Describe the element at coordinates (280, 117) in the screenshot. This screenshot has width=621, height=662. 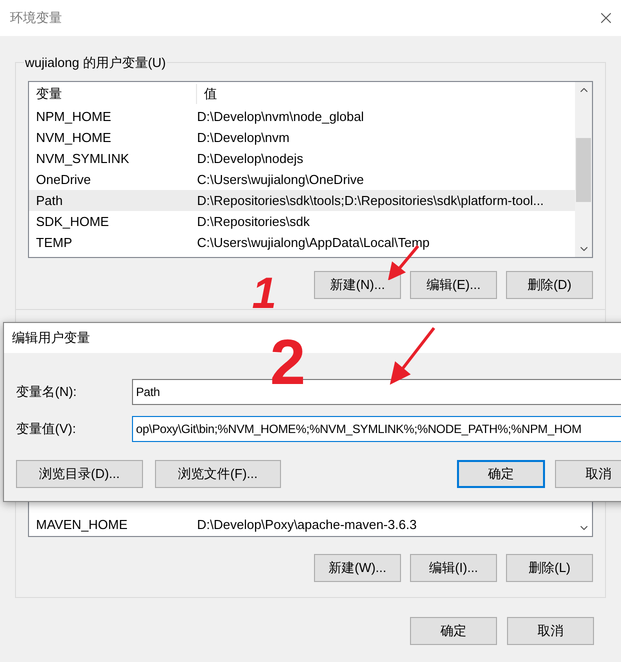
I see `variable-value: D:\Develop\nvm\node_global` at that location.